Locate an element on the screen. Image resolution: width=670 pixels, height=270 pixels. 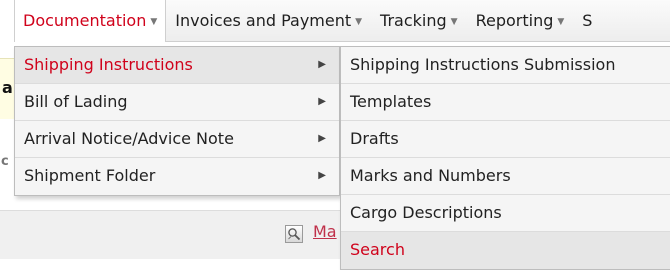
submenu-item-drafts: Drafts is located at coordinates (505, 139).